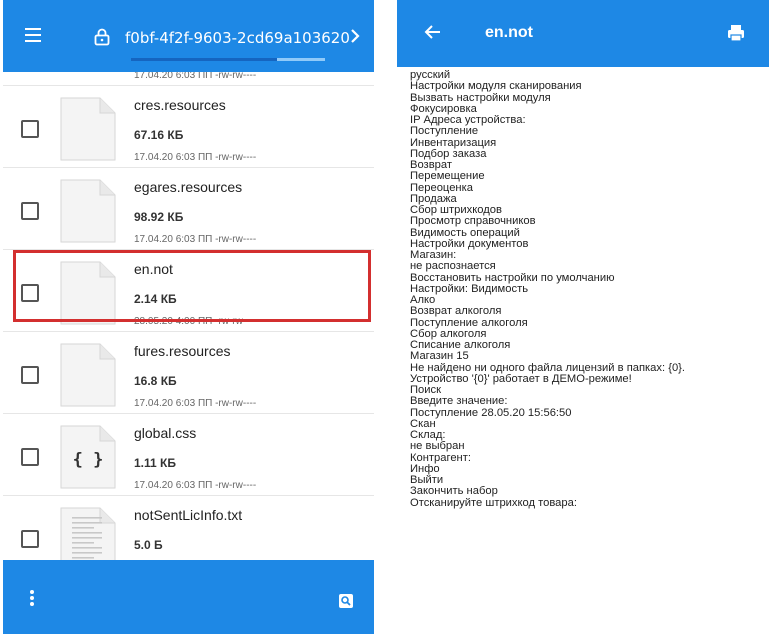  I want to click on file-name: fures.resources, so click(182, 351).